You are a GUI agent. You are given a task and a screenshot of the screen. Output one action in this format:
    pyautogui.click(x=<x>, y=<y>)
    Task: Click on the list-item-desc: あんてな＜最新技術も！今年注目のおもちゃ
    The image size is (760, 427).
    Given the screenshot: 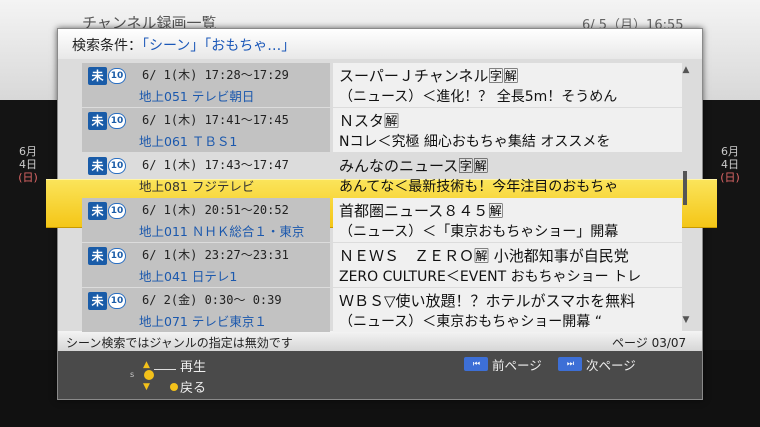 What is the action you would take?
    pyautogui.click(x=479, y=187)
    